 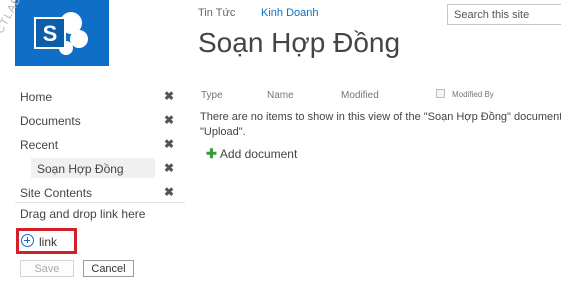 What do you see at coordinates (100, 144) in the screenshot?
I see `nav-item-recent: Recent ✖` at bounding box center [100, 144].